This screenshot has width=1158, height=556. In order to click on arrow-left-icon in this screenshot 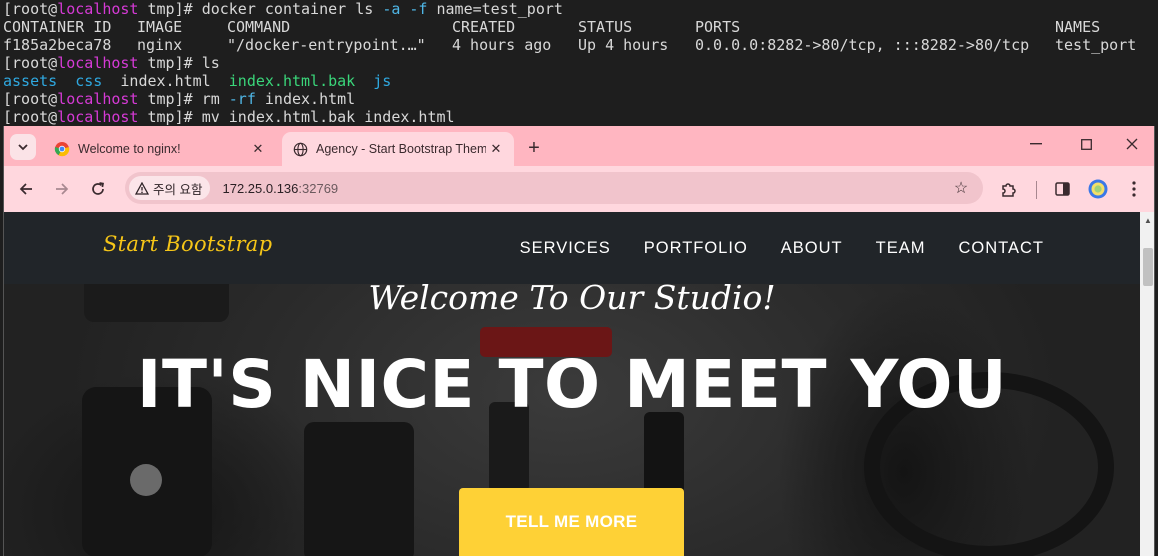, I will do `click(25, 189)`.